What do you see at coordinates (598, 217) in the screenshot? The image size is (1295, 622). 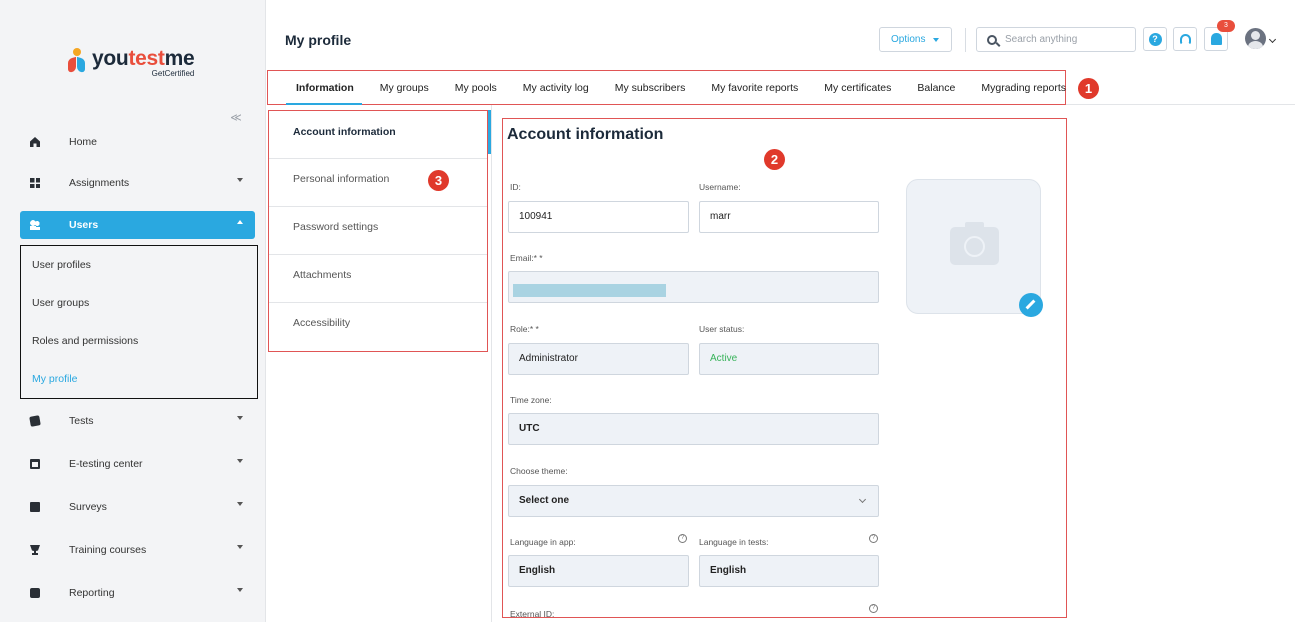 I see `id-field: 100941` at bounding box center [598, 217].